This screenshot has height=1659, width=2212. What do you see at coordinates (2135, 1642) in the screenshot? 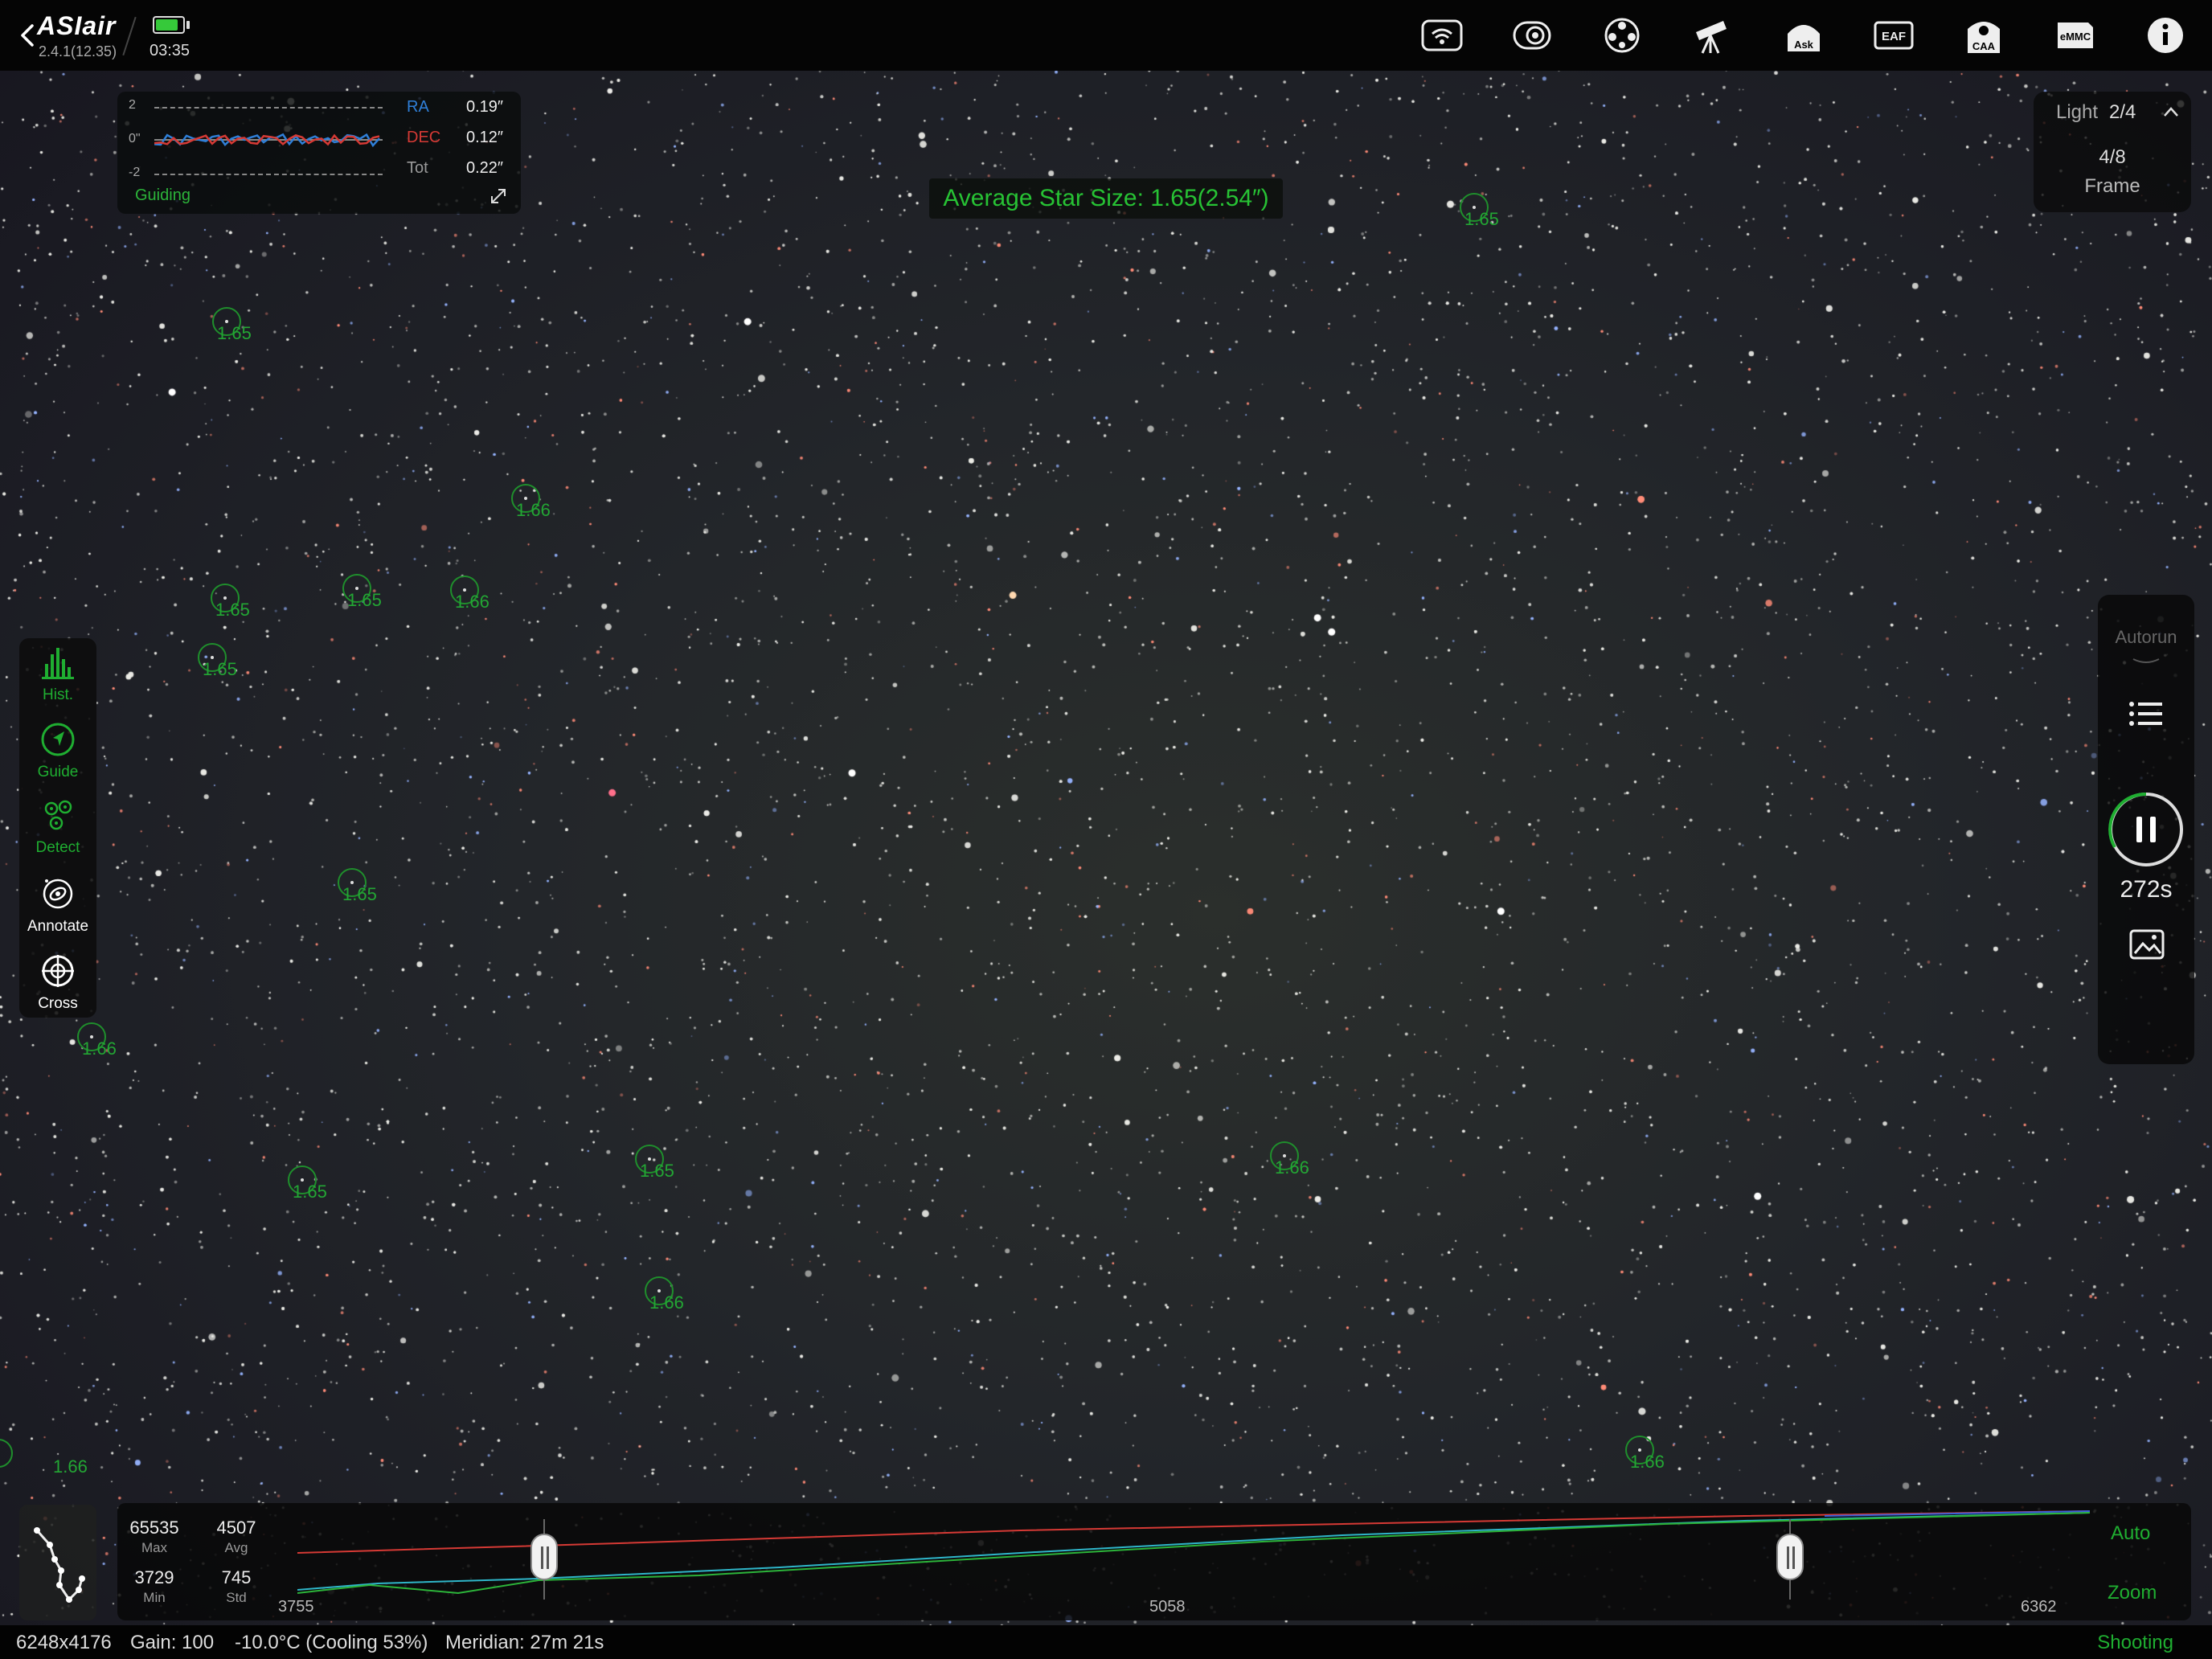
I see `shooting-status: Shooting` at bounding box center [2135, 1642].